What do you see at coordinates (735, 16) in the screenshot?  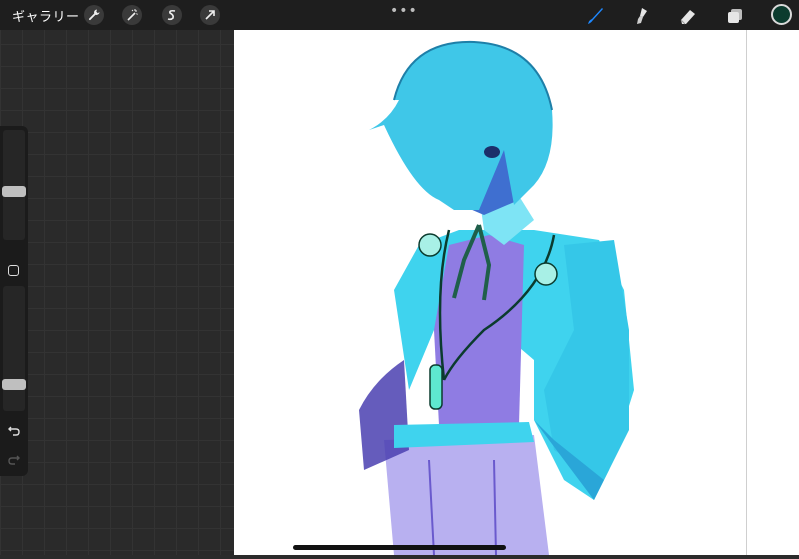 I see `layers-icon` at bounding box center [735, 16].